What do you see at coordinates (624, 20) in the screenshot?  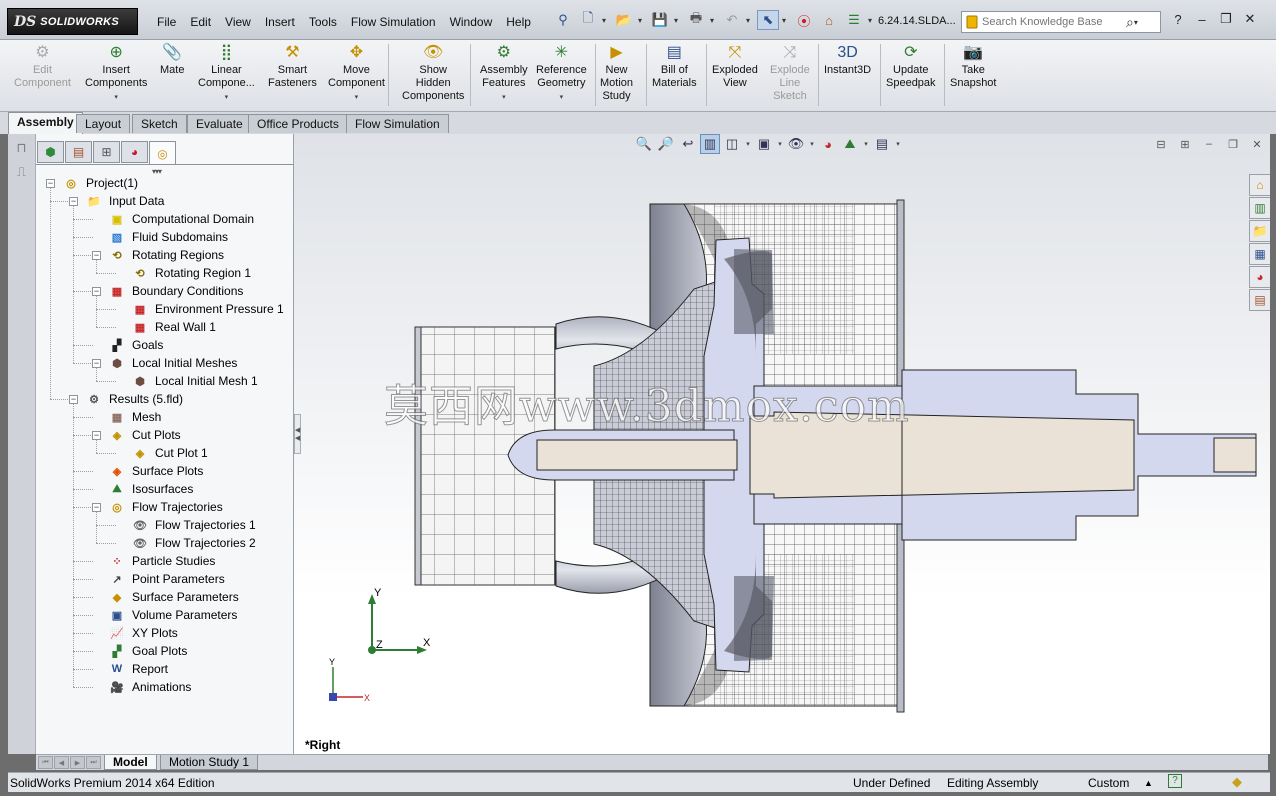 I see `open-folder-icon: 📂` at bounding box center [624, 20].